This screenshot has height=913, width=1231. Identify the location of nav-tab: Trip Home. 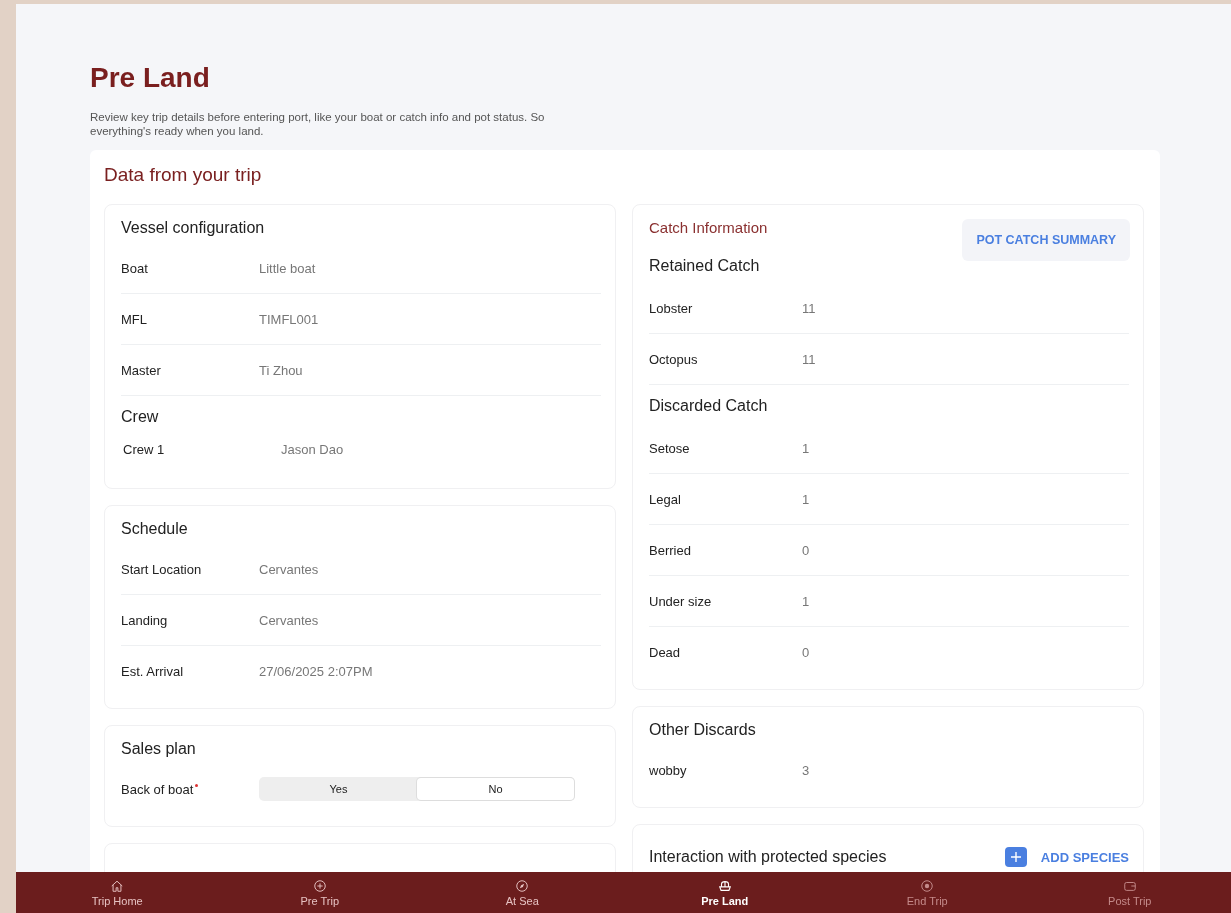
(117, 892).